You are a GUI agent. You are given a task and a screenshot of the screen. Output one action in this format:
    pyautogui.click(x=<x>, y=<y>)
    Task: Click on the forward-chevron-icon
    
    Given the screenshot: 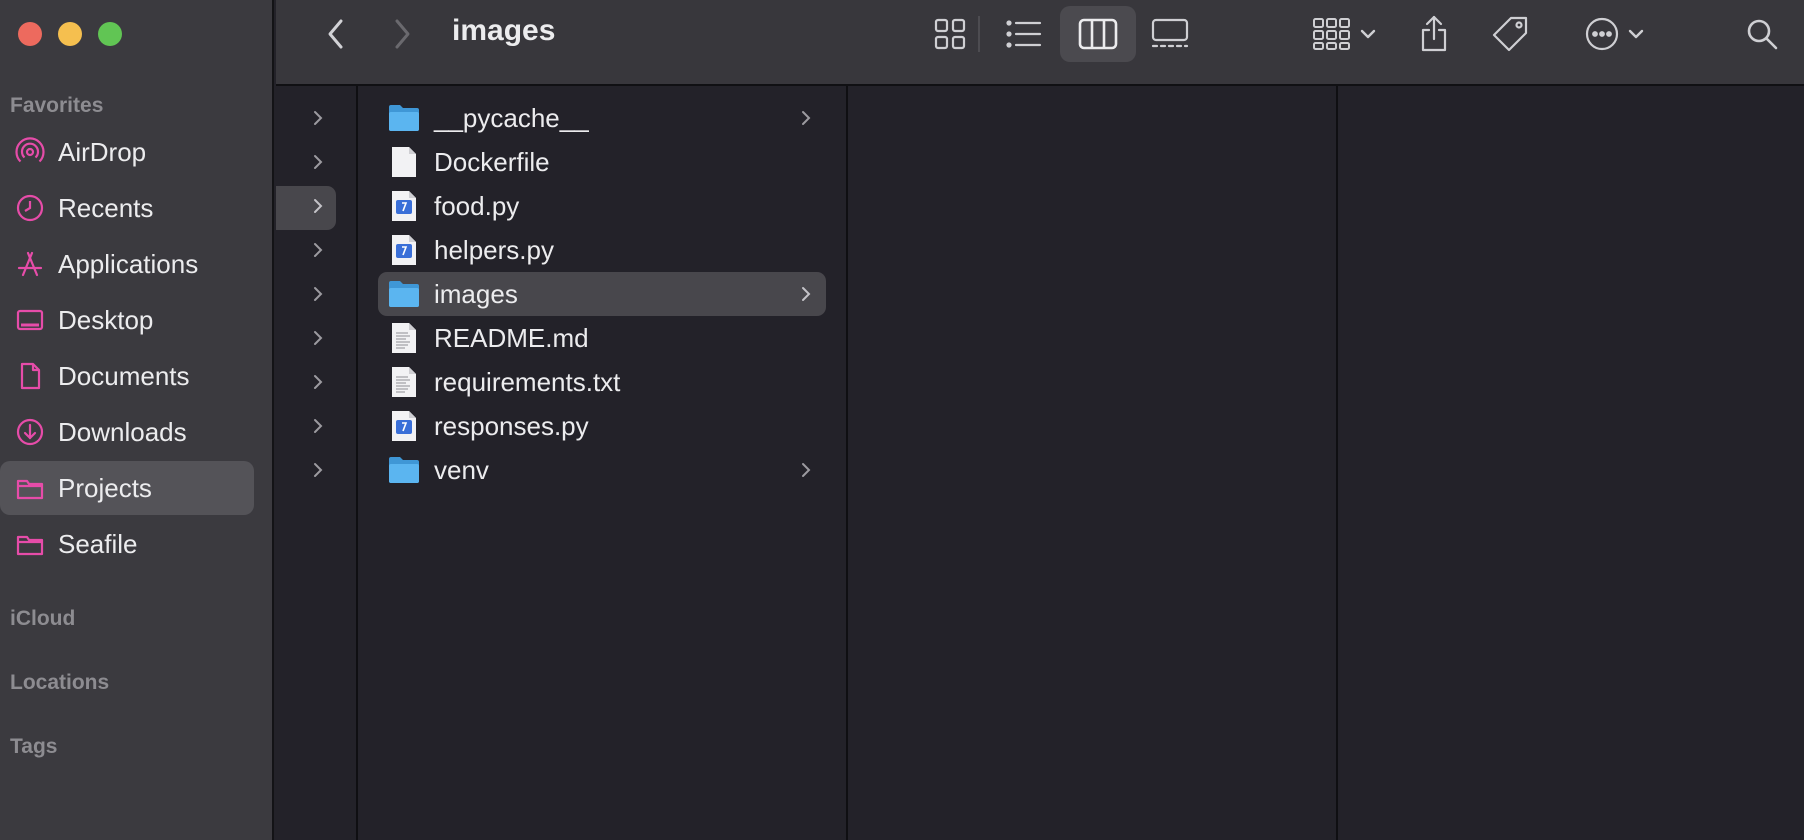 What is the action you would take?
    pyautogui.click(x=402, y=34)
    